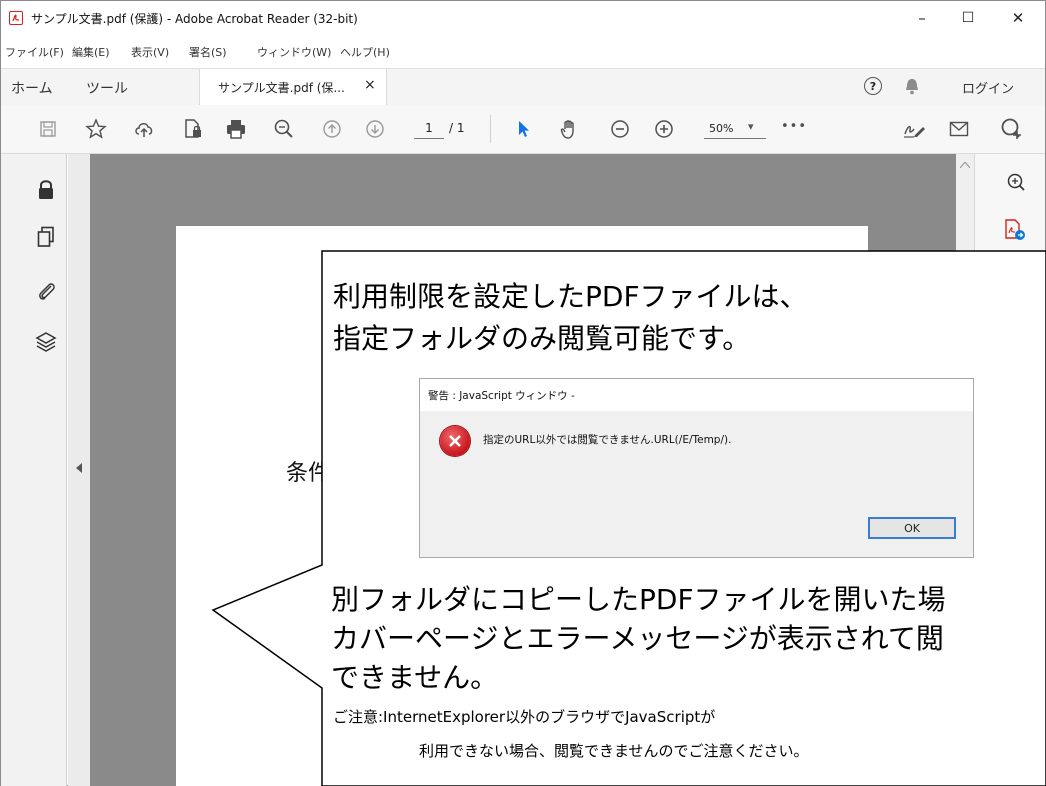 This screenshot has height=786, width=1046. What do you see at coordinates (607, 440) in the screenshot?
I see `dialog-message: 指定のURL以外では閲覧できません.URL(/E/Temp/).` at bounding box center [607, 440].